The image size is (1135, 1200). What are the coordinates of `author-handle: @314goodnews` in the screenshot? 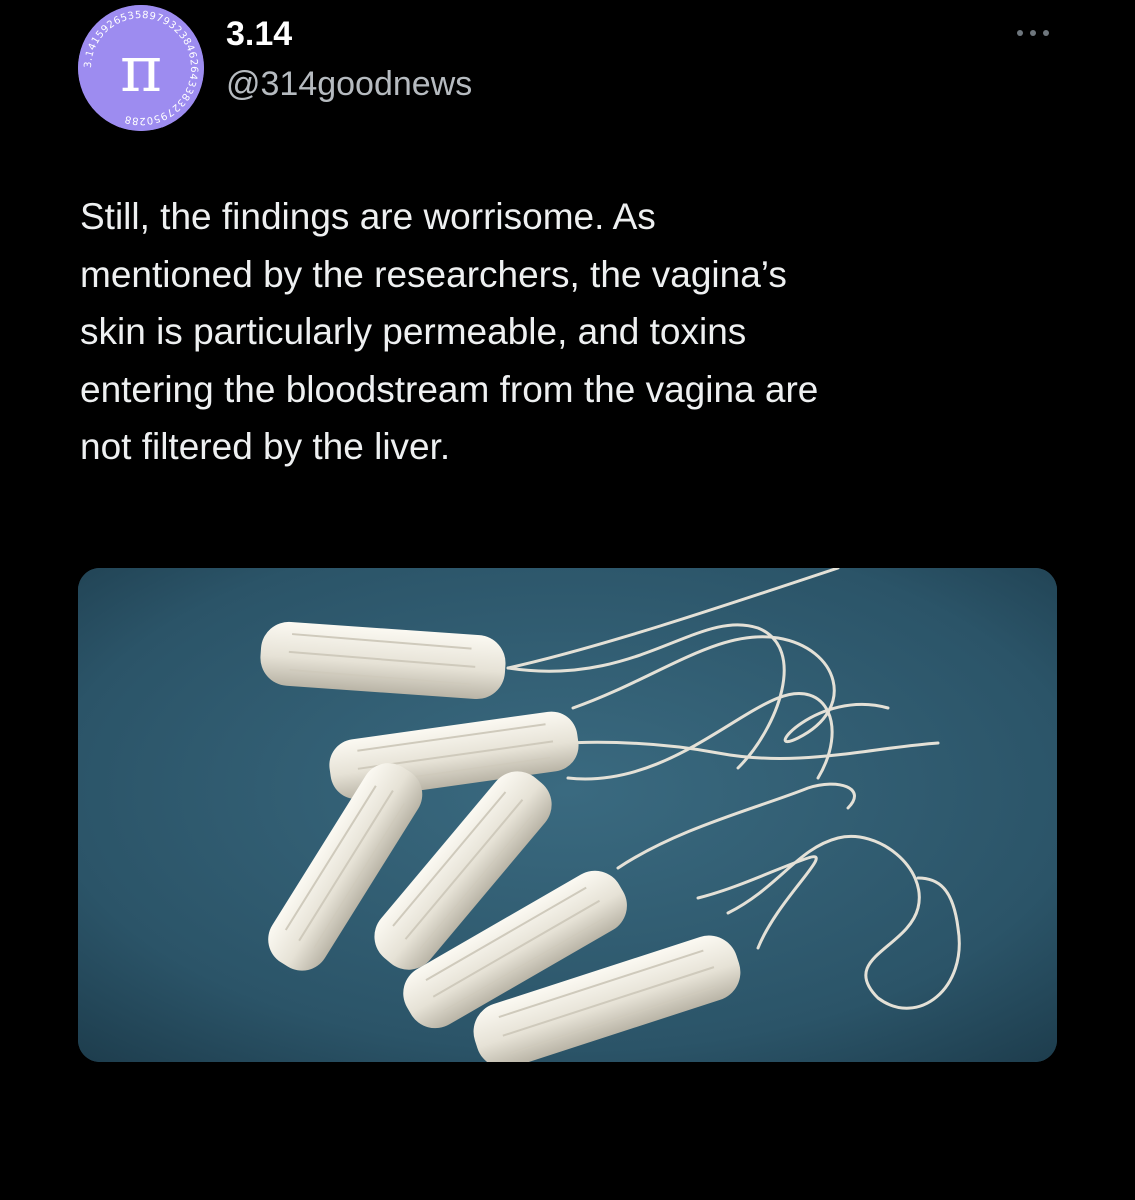 It's located at (349, 84).